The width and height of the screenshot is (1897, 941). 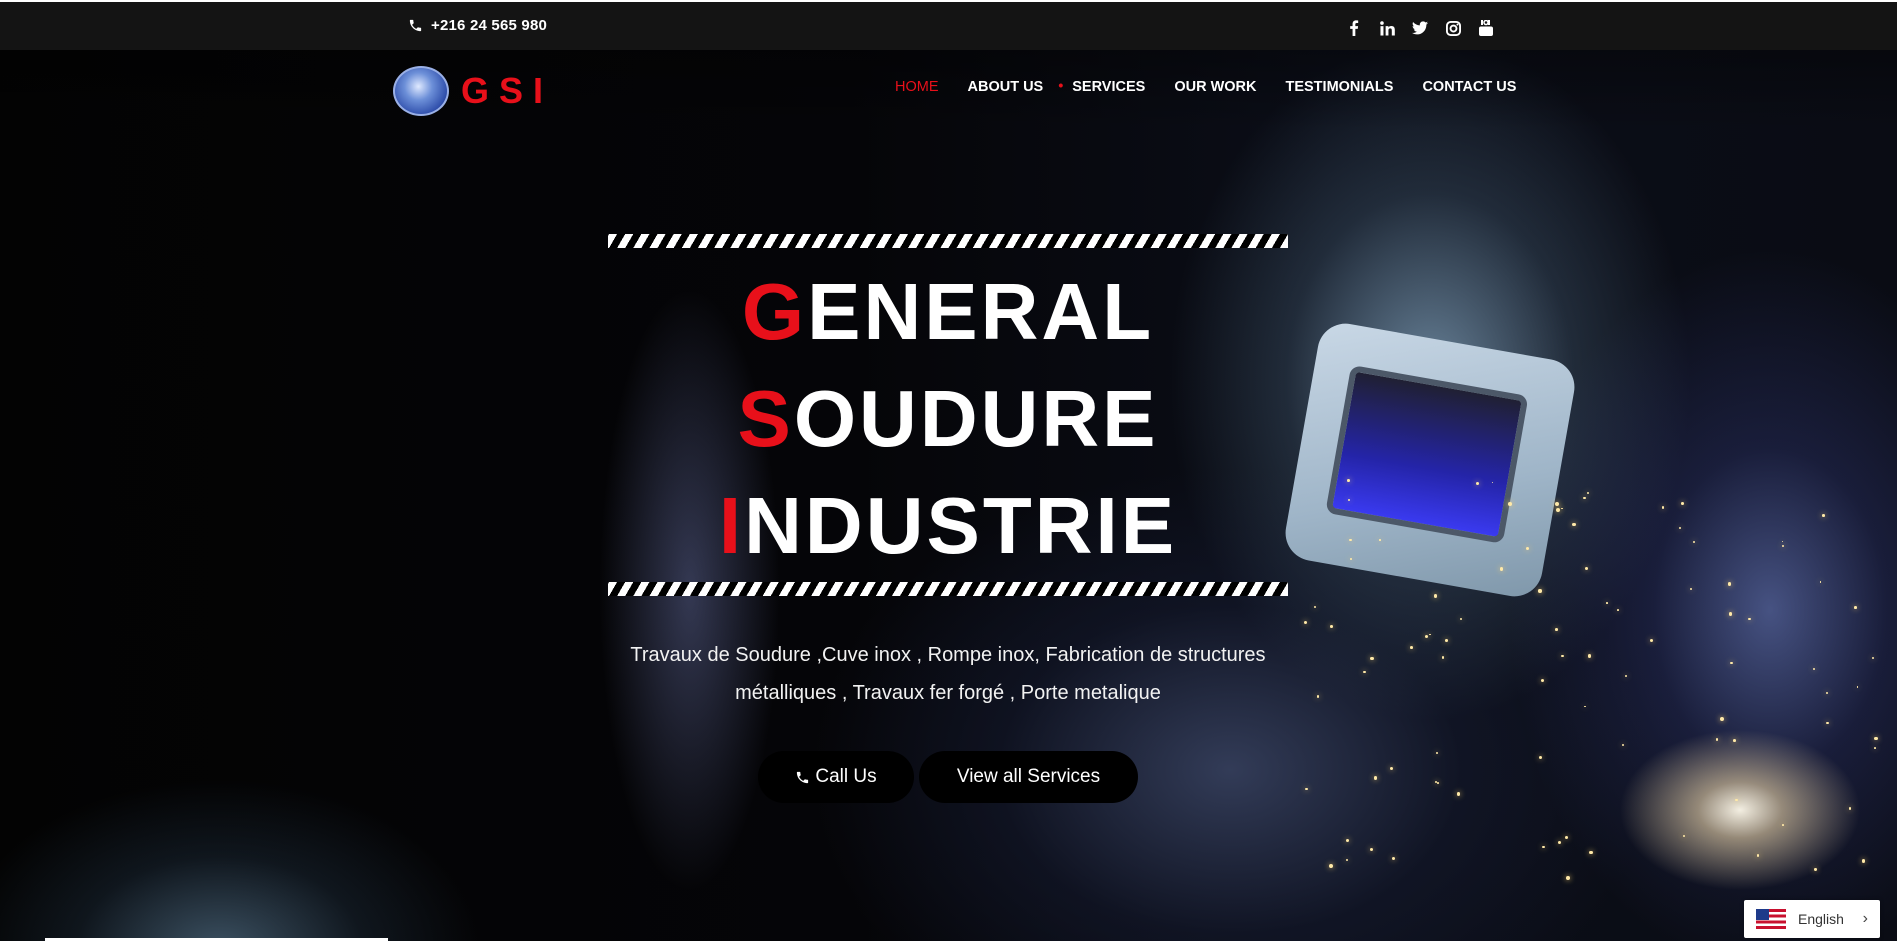 I want to click on facebook-icon, so click(x=1354, y=28).